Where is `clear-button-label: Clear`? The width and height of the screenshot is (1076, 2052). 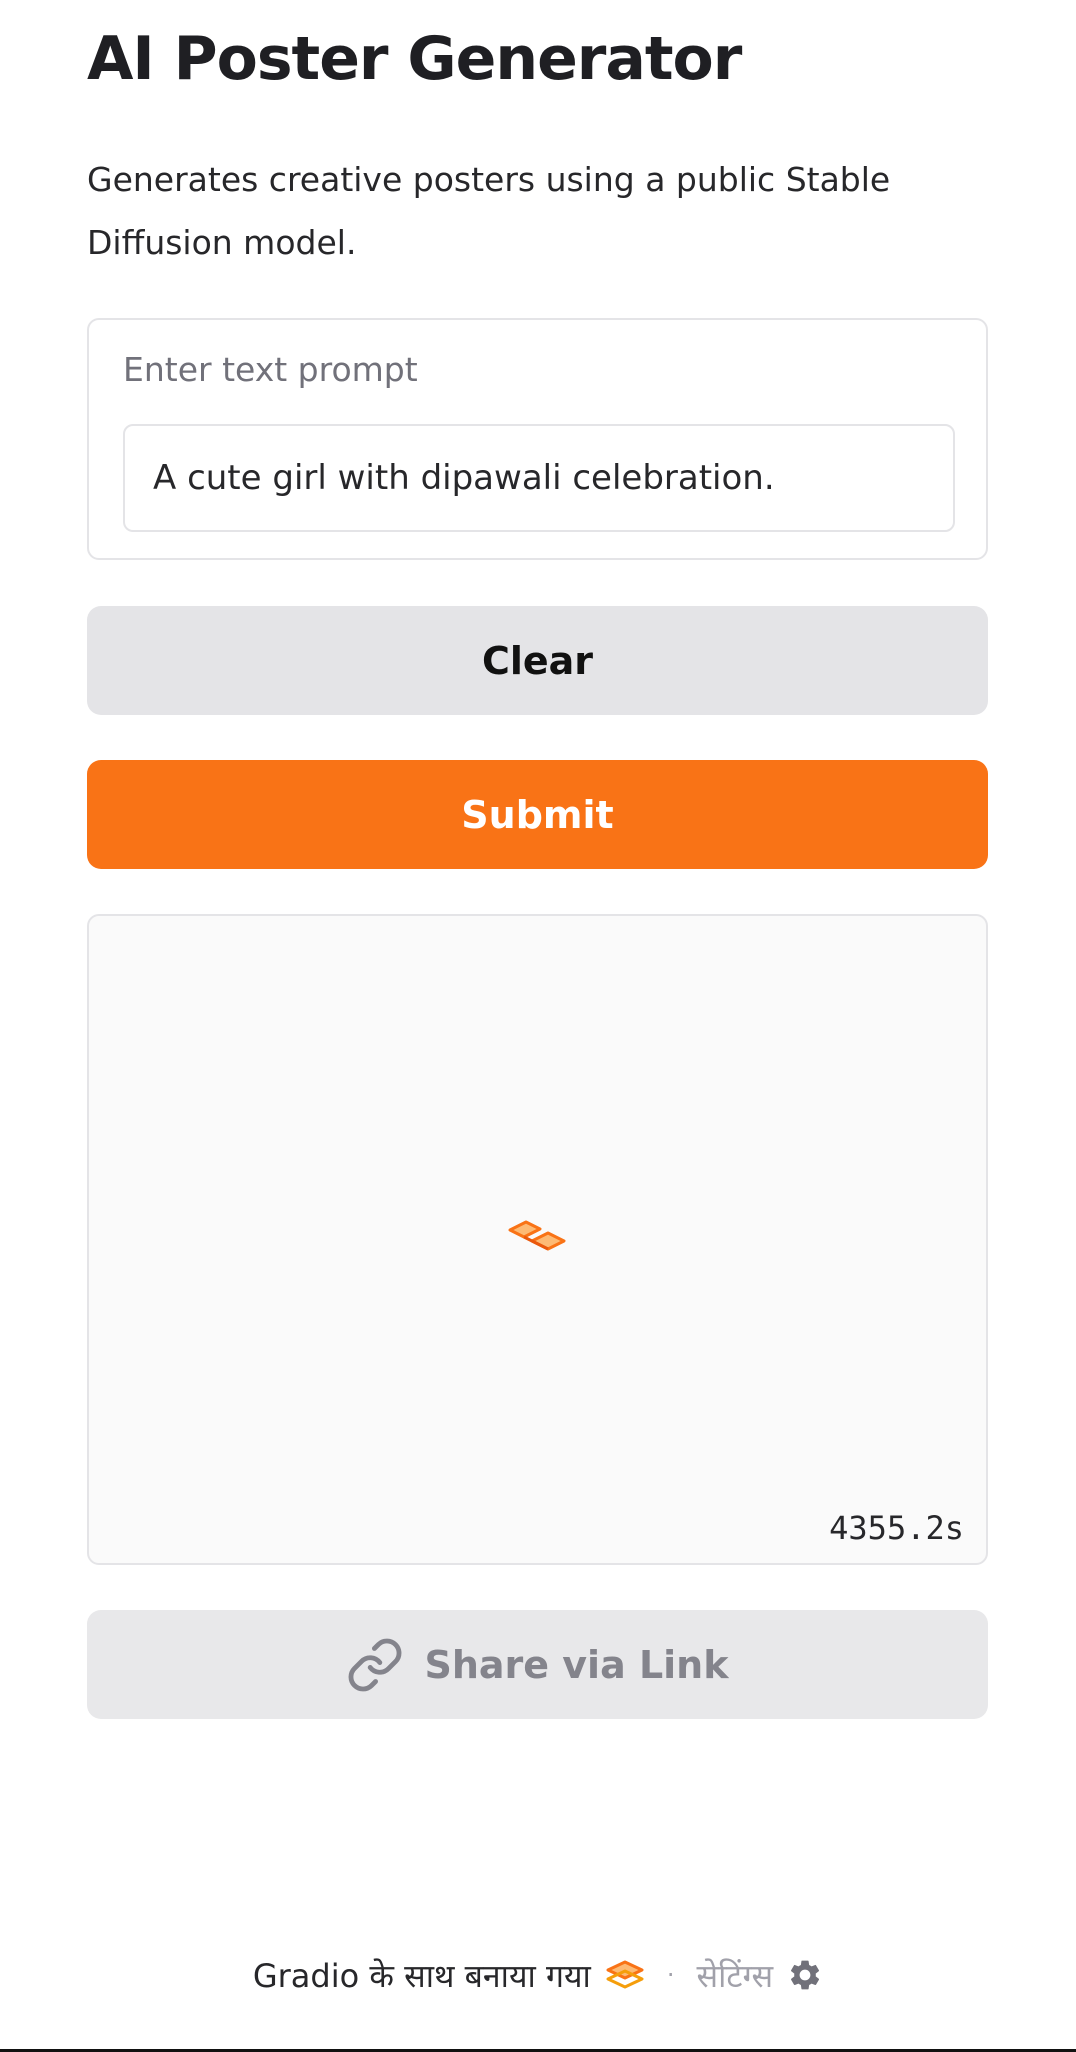
clear-button-label: Clear is located at coordinates (537, 660).